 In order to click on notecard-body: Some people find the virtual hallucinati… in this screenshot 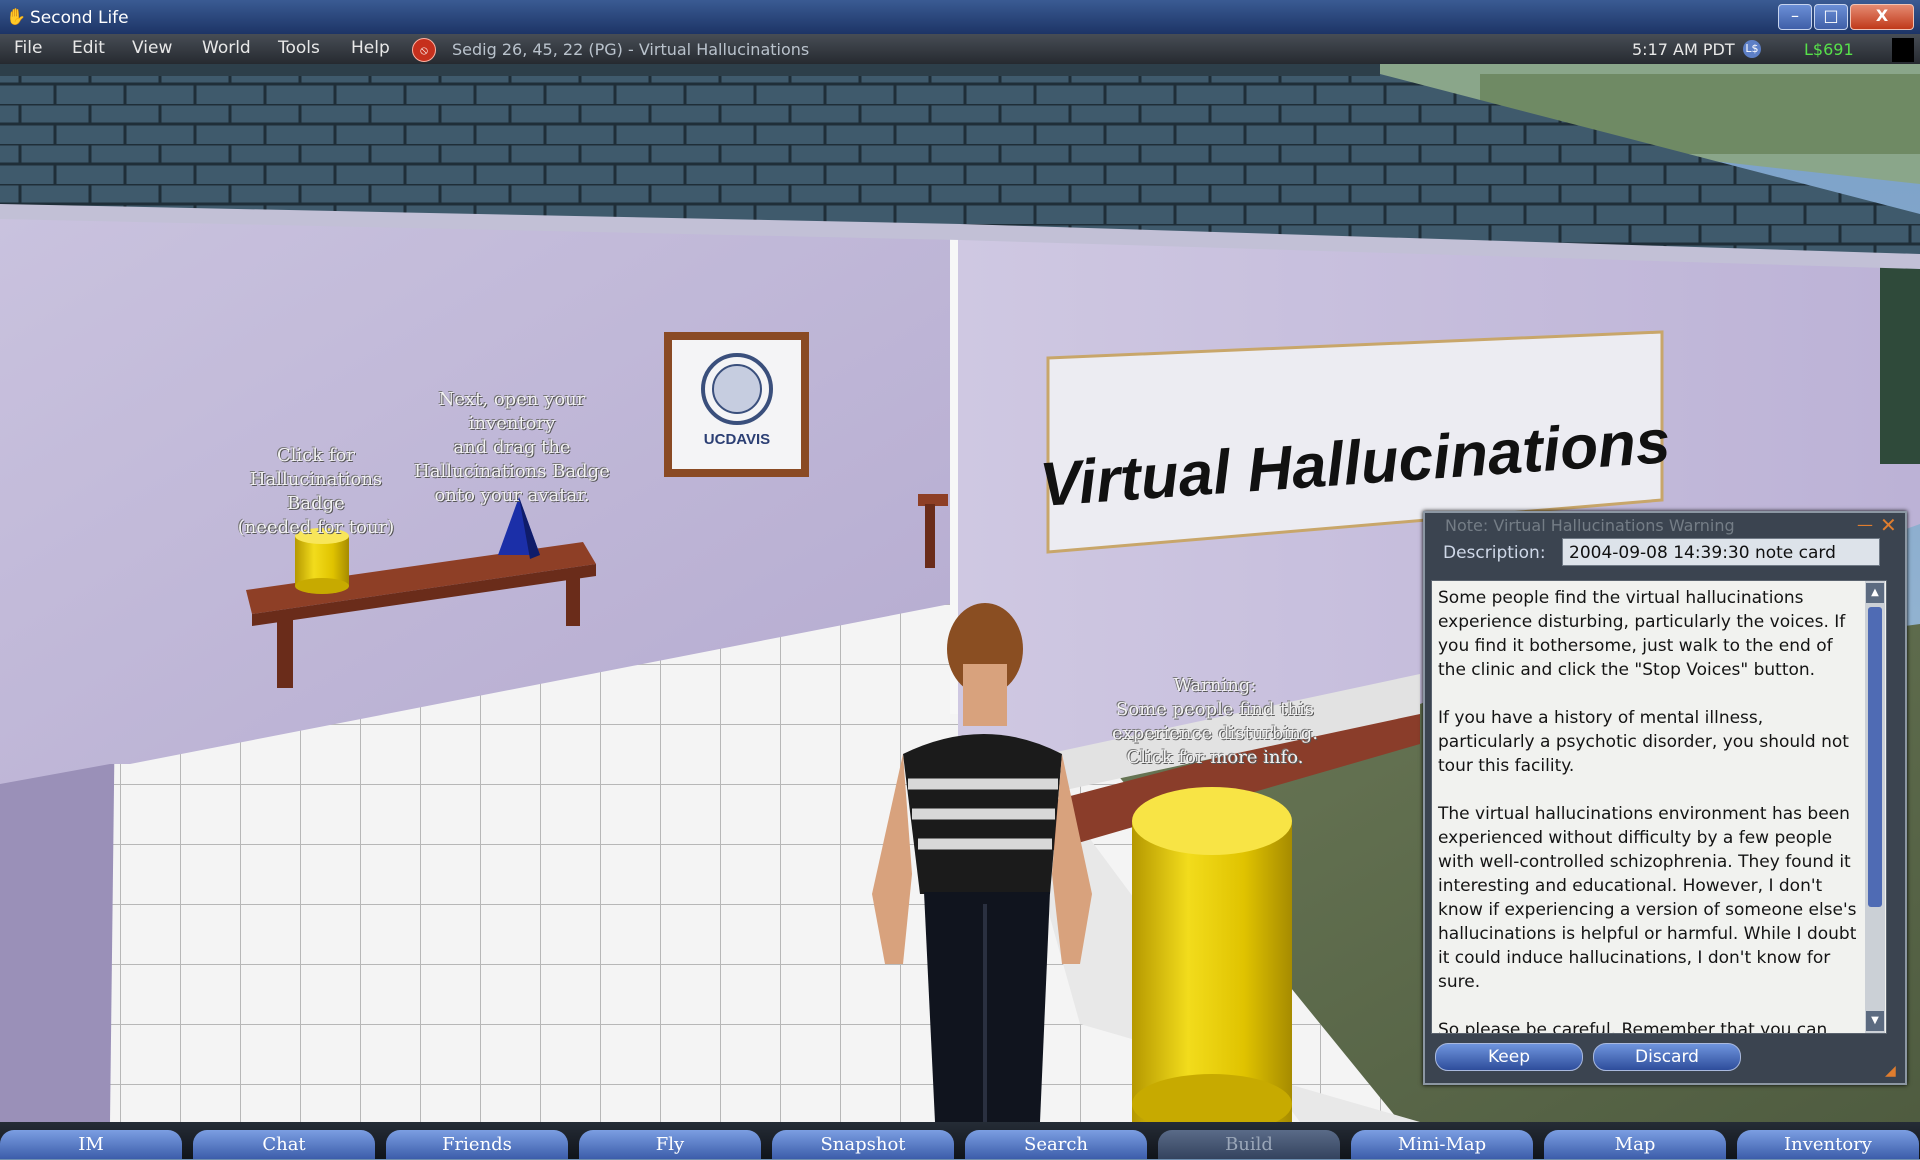, I will do `click(1659, 807)`.